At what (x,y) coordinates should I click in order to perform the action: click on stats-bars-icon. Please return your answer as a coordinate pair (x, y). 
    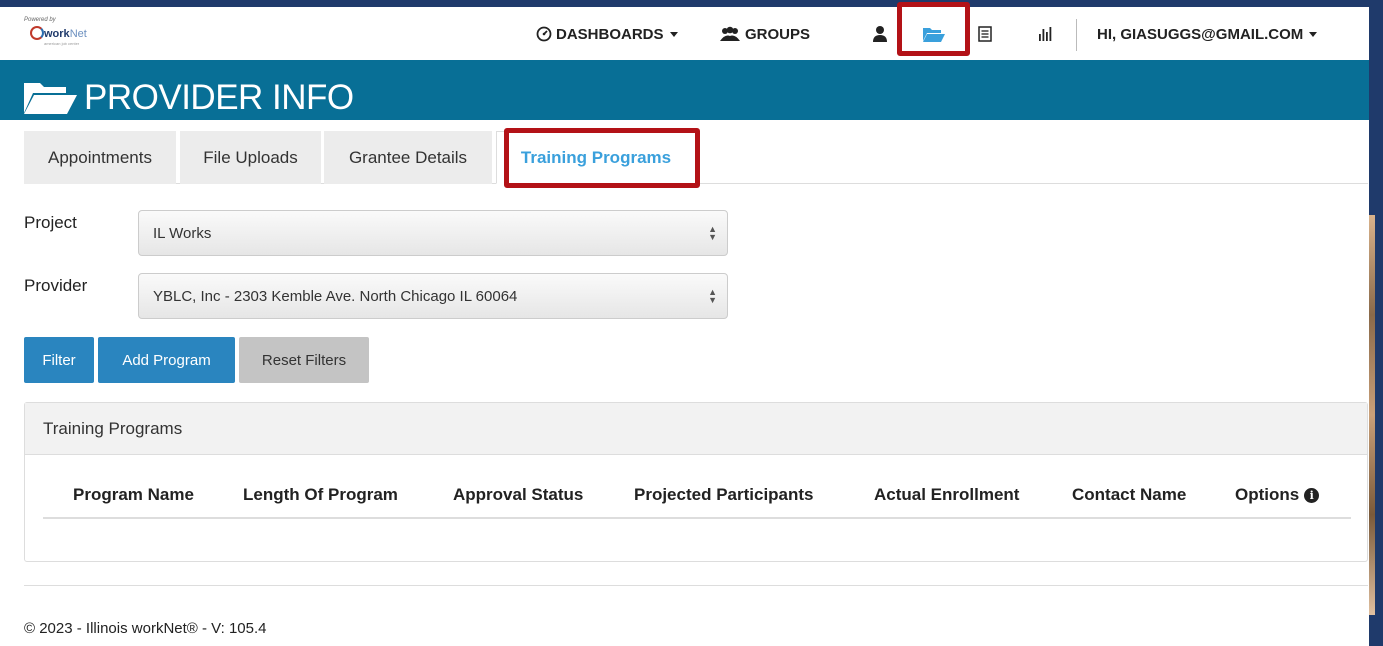
    Looking at the image, I should click on (1045, 34).